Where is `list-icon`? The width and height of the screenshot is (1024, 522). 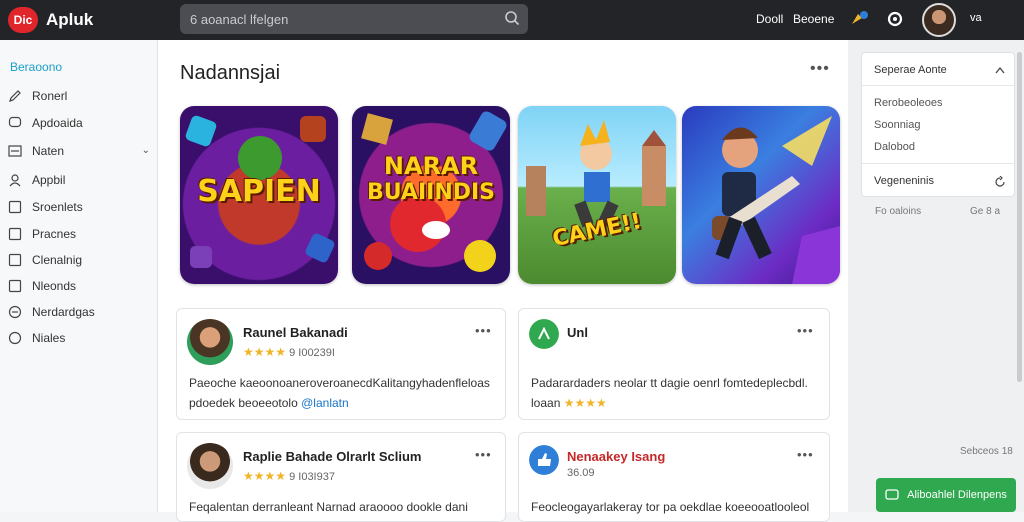
list-icon is located at coordinates (15, 151).